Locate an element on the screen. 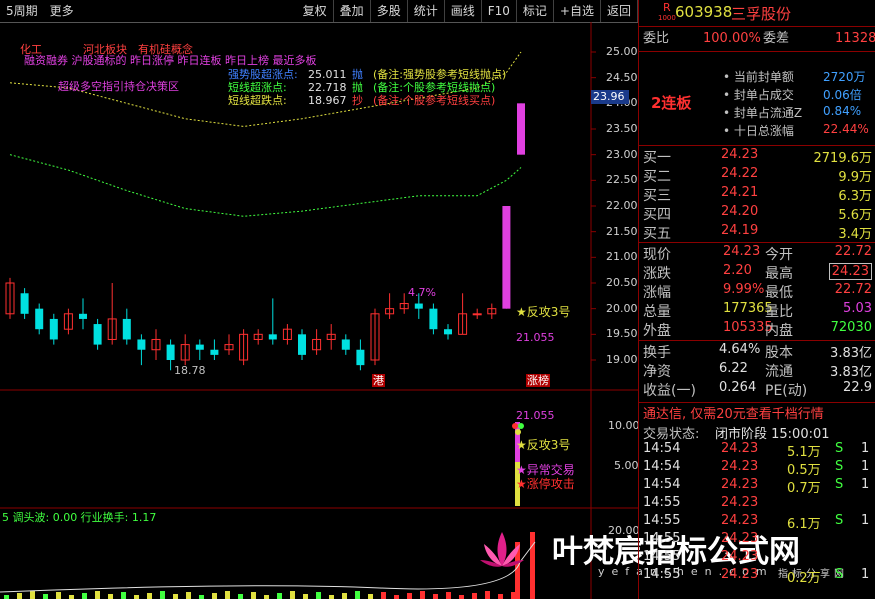 This screenshot has height=599, width=875. statistics-button: 统计 is located at coordinates (426, 11).